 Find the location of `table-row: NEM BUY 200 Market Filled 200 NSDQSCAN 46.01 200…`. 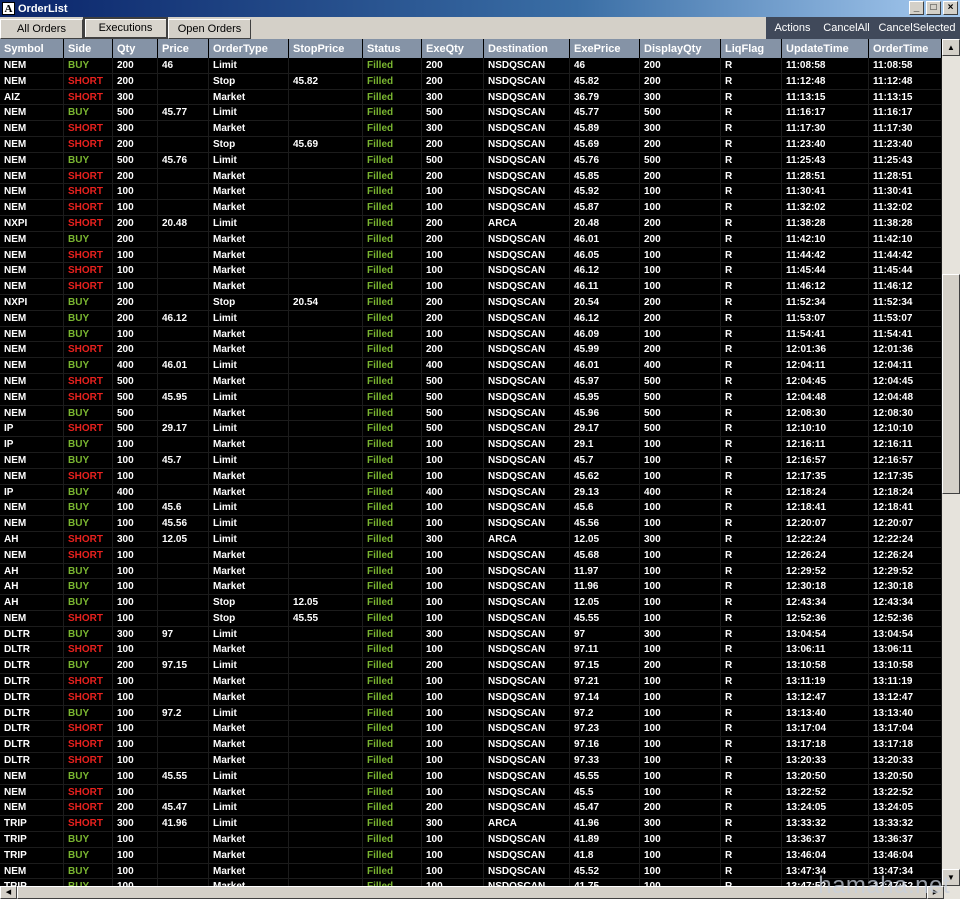

table-row: NEM BUY 200 Market Filled 200 NSDQSCAN 46.01 200… is located at coordinates (471, 239).